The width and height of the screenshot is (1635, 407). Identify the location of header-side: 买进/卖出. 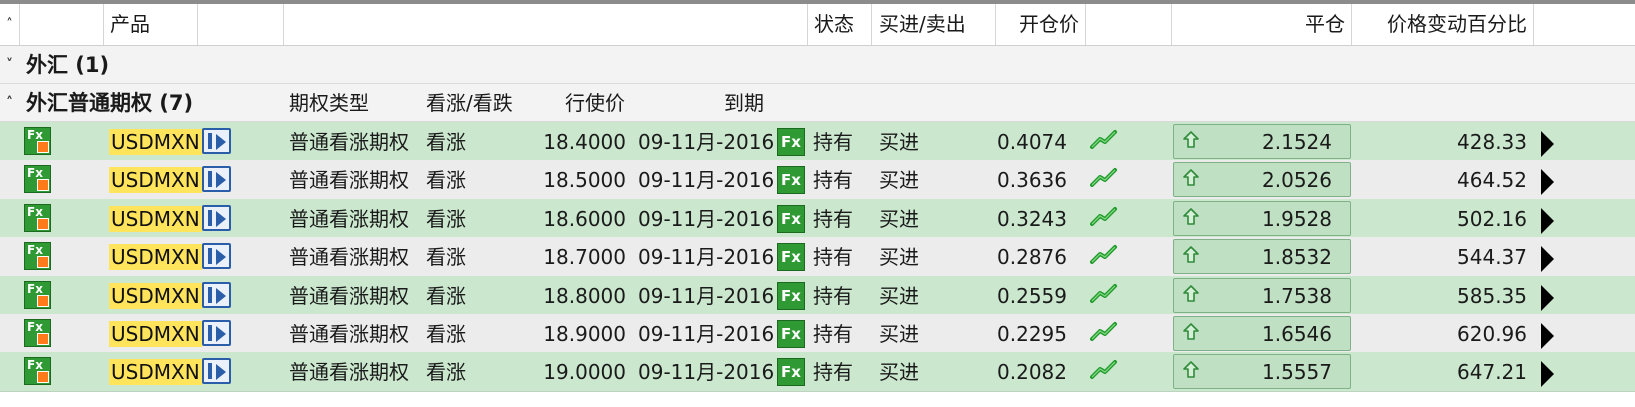
(934, 24).